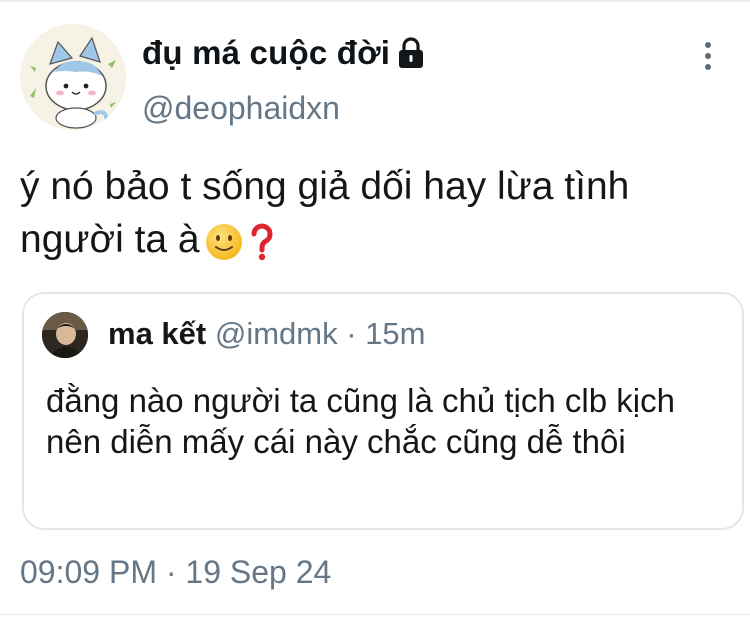 The width and height of the screenshot is (750, 620). Describe the element at coordinates (708, 56) in the screenshot. I see `more-vertical-icon` at that location.